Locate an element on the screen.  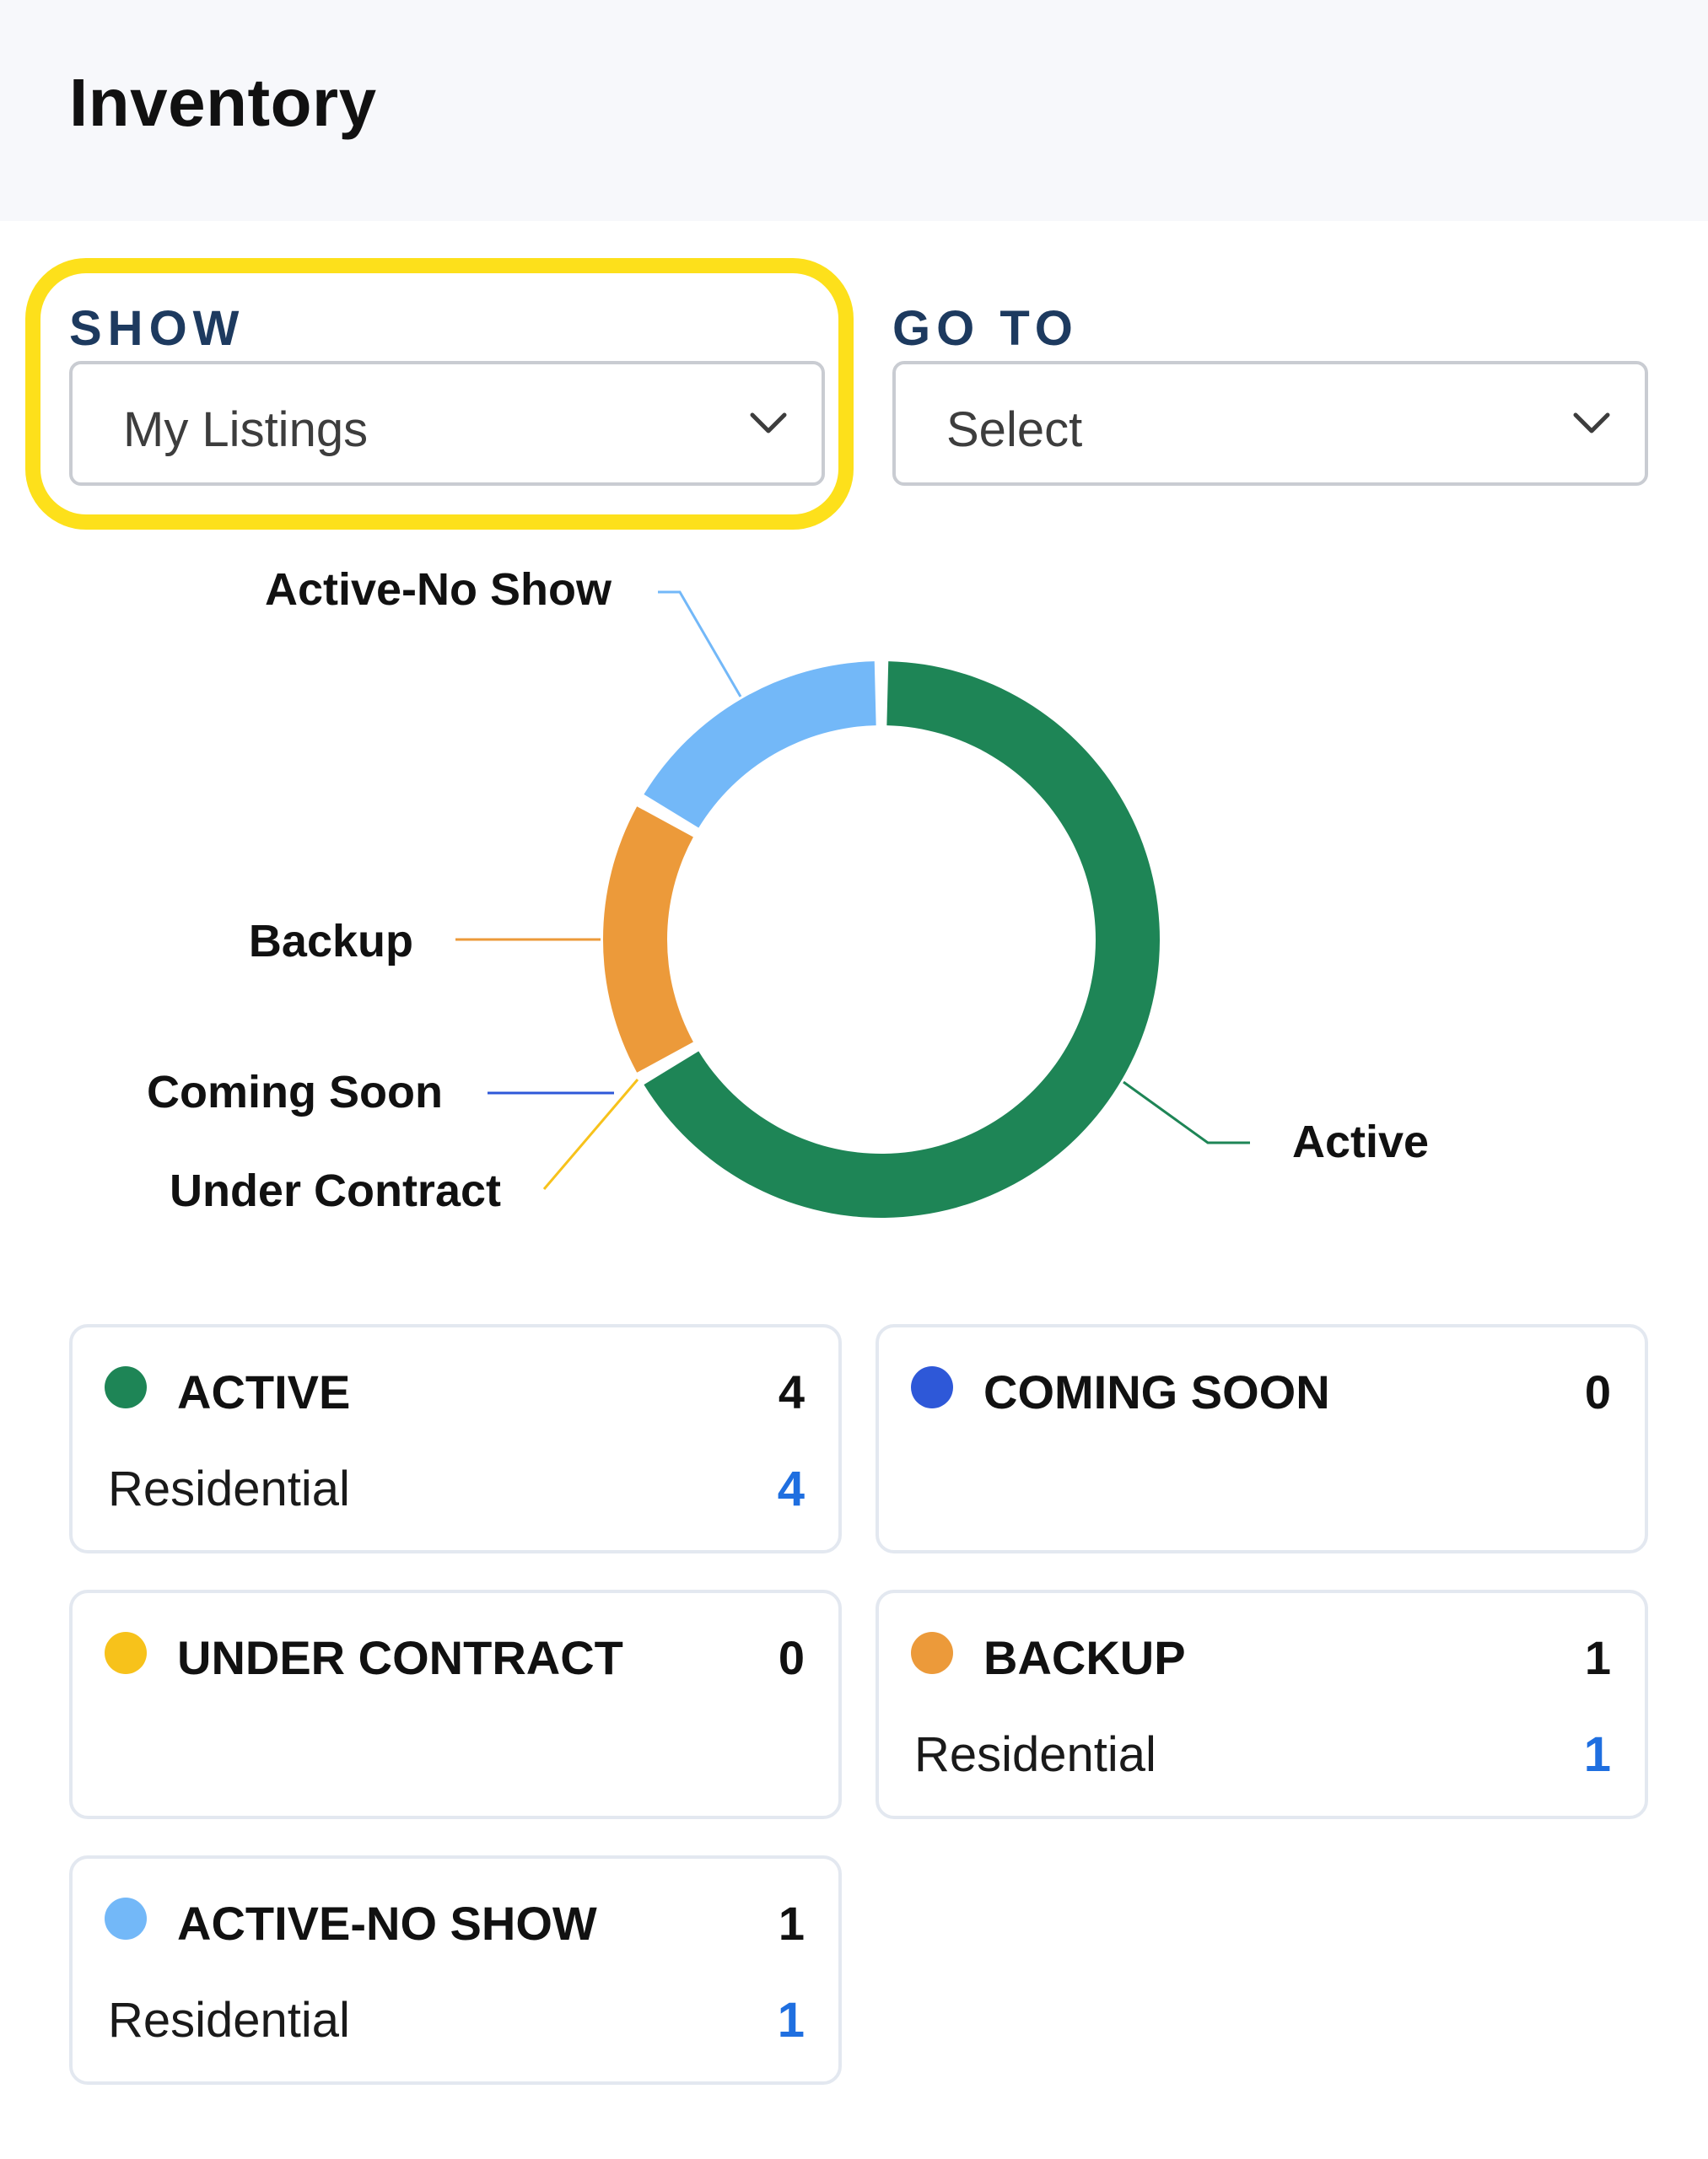
goto-label: GO TO is located at coordinates (985, 328).